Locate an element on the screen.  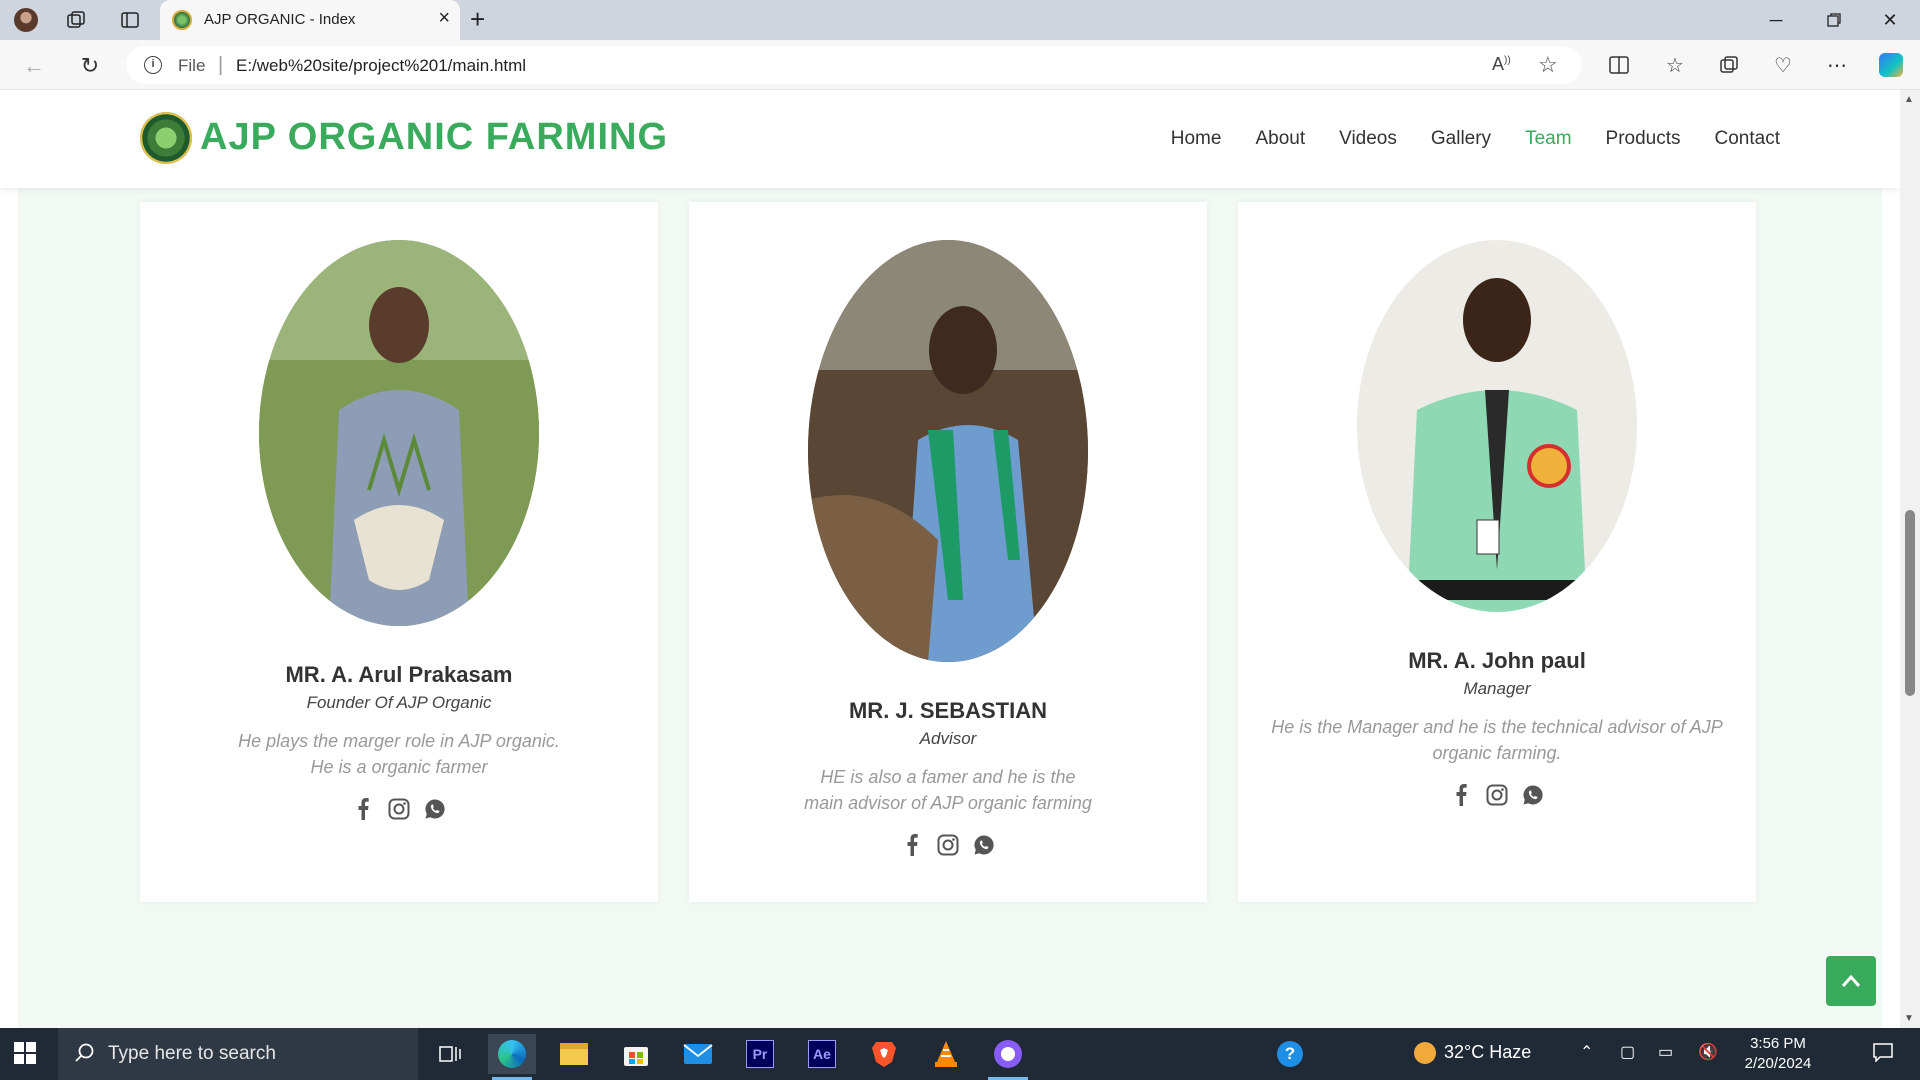
clock-date: 2/20/2024 is located at coordinates (1778, 1063).